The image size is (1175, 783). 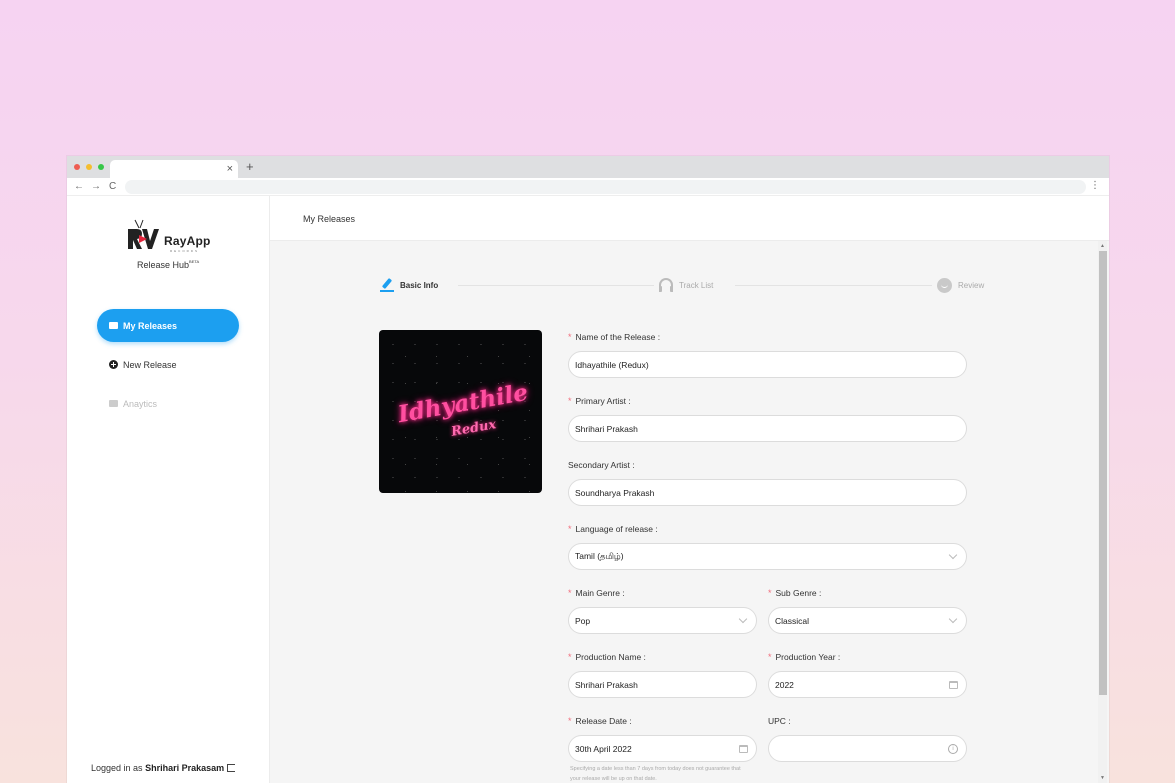 I want to click on secondary-artist-label: Secondary Artist :, so click(x=601, y=465).